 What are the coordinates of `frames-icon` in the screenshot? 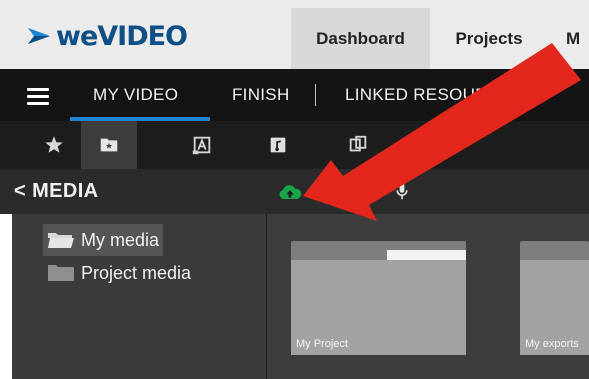 It's located at (440, 145).